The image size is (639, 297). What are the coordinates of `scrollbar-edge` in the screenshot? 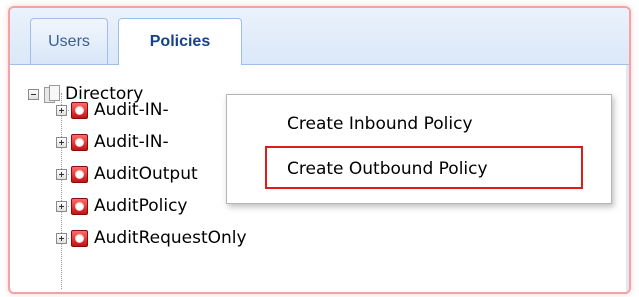 It's located at (627, 178).